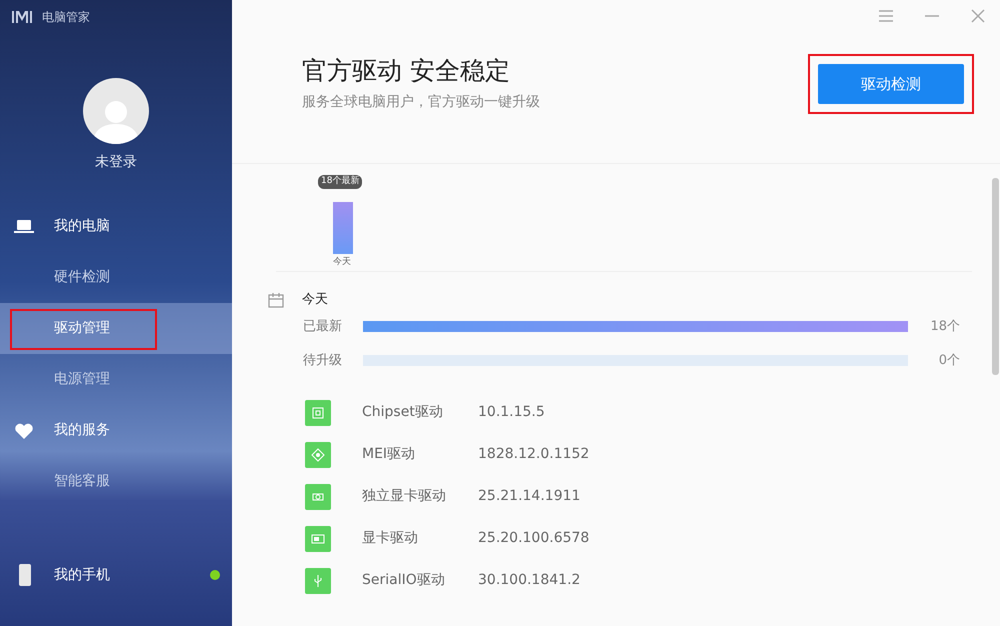  I want to click on sidebar-item-label: 我的服务, so click(82, 430).